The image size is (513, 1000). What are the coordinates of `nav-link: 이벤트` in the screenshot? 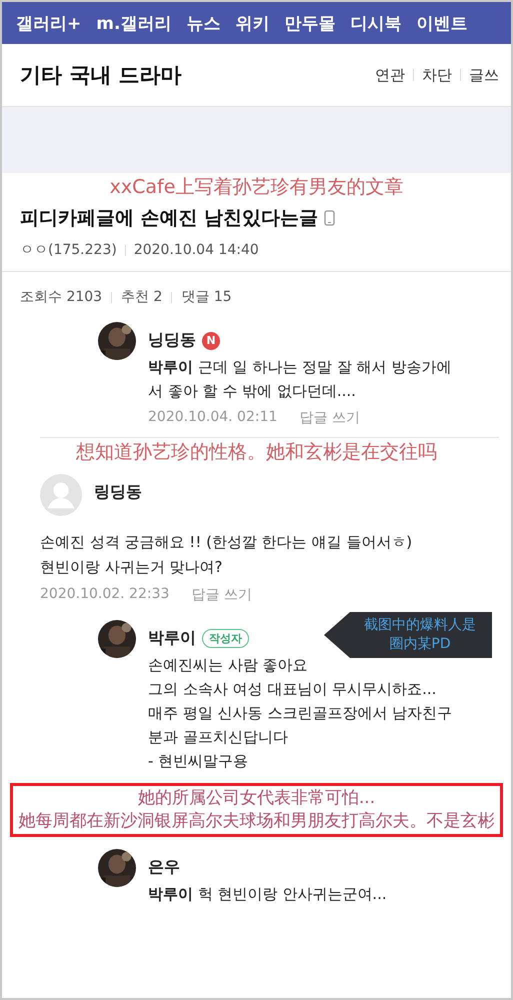 It's located at (442, 23).